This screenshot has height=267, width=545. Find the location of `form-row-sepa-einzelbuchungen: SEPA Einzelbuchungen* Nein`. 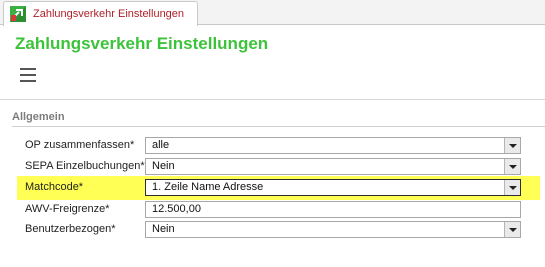

form-row-sepa-einzelbuchungen: SEPA Einzelbuchungen* Nein is located at coordinates (272, 167).